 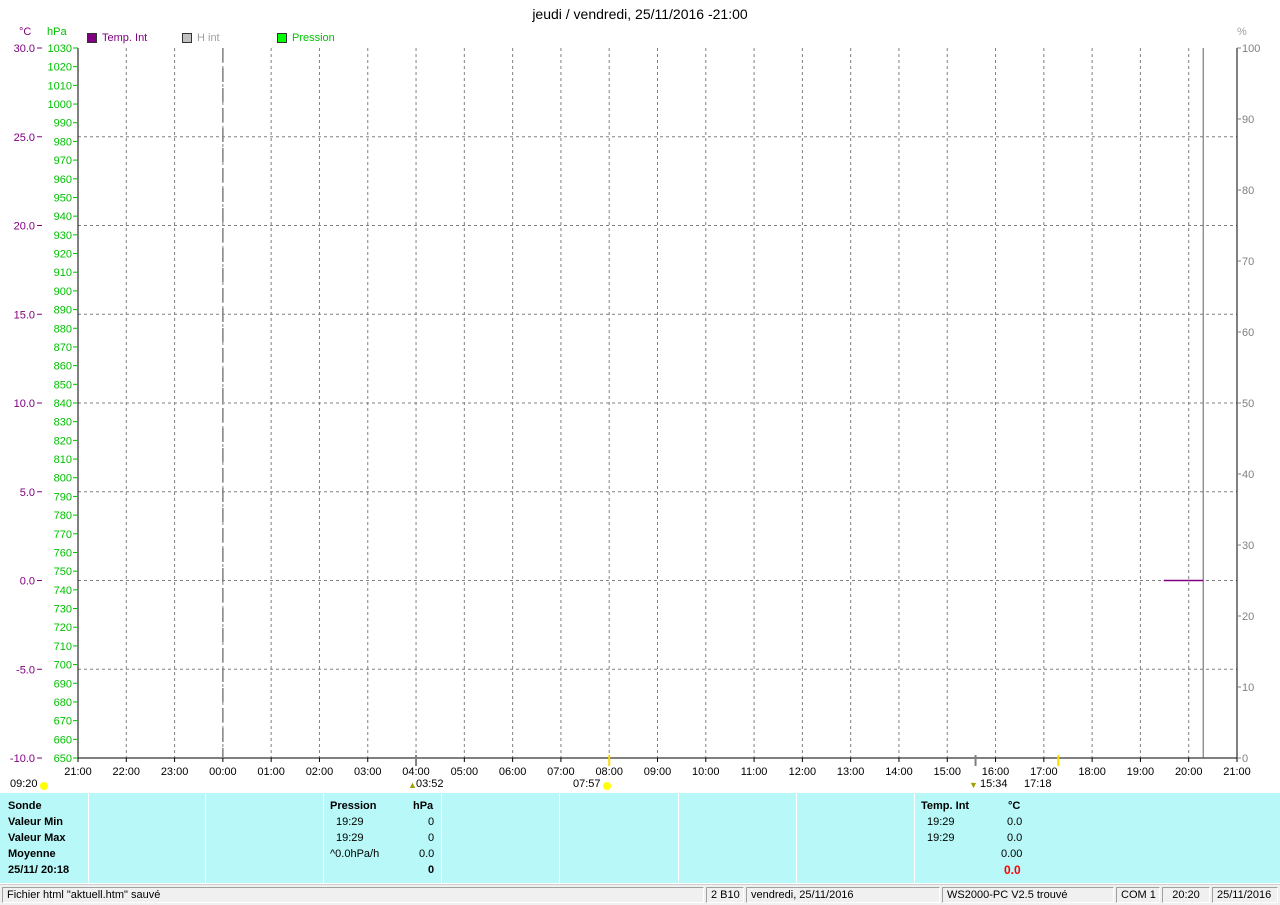 What do you see at coordinates (430, 784) in the screenshot?
I see `sun-event-label: 03:52` at bounding box center [430, 784].